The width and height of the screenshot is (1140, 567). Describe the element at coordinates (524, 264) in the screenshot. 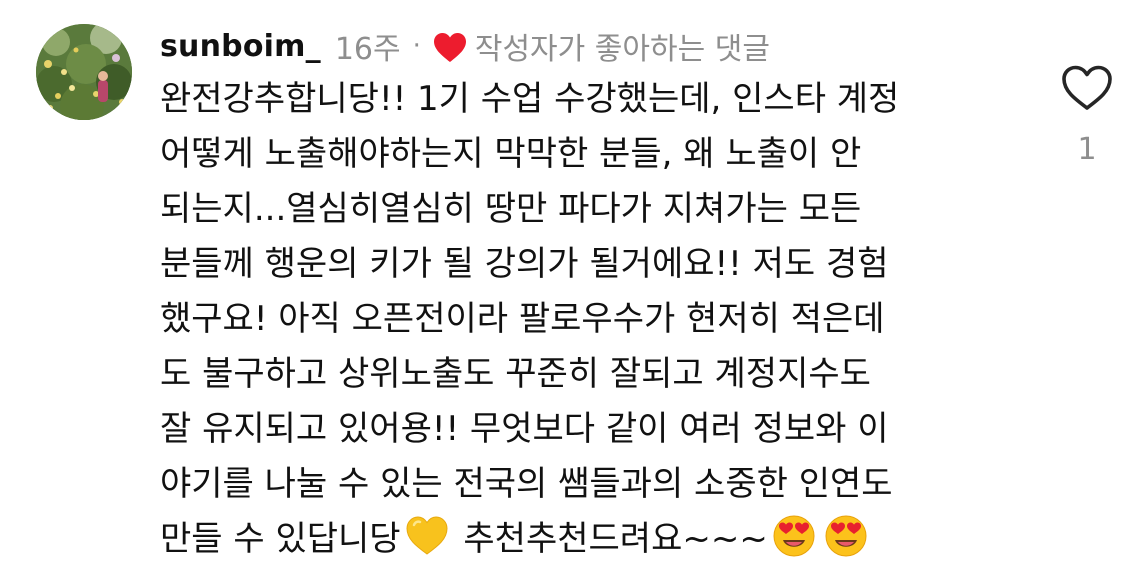

I see `comment-text-line: 분들께 행운의 키가 될 강의가 될거에요!! 저도 경험` at that location.